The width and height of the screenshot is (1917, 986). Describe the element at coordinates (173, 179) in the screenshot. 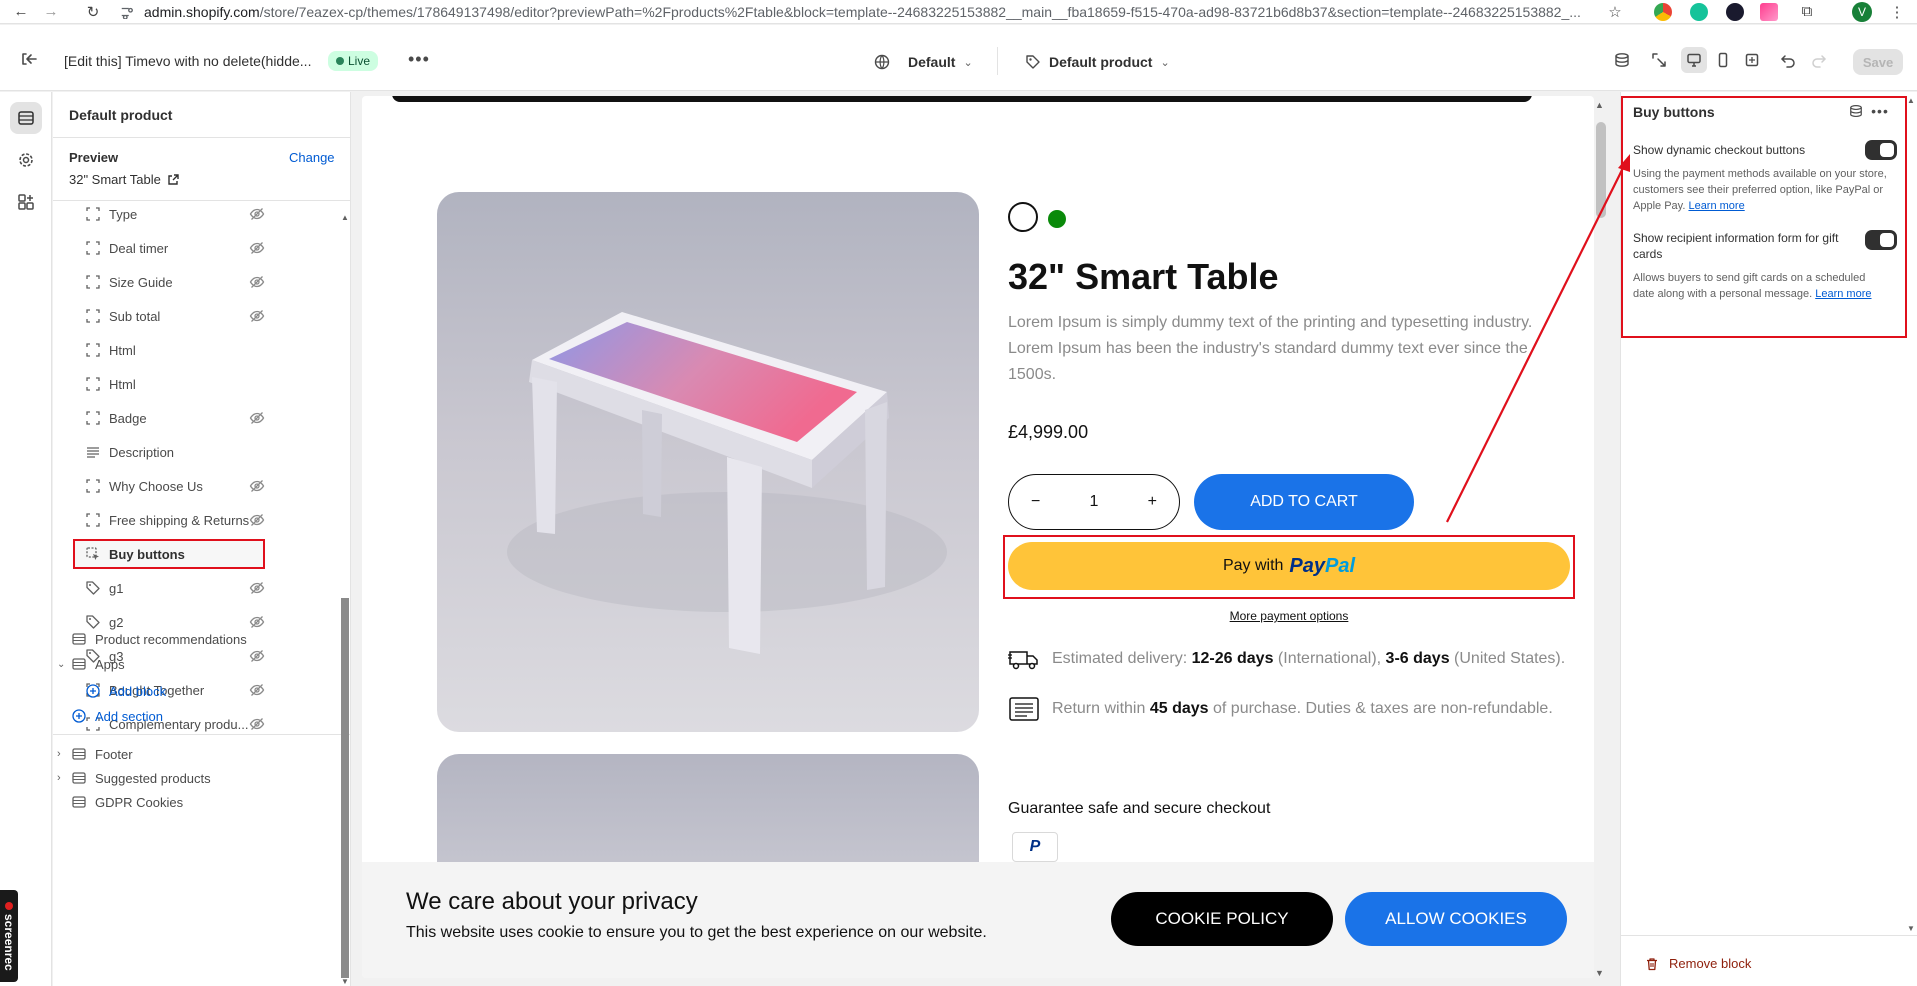

I see `external-link-icon` at that location.